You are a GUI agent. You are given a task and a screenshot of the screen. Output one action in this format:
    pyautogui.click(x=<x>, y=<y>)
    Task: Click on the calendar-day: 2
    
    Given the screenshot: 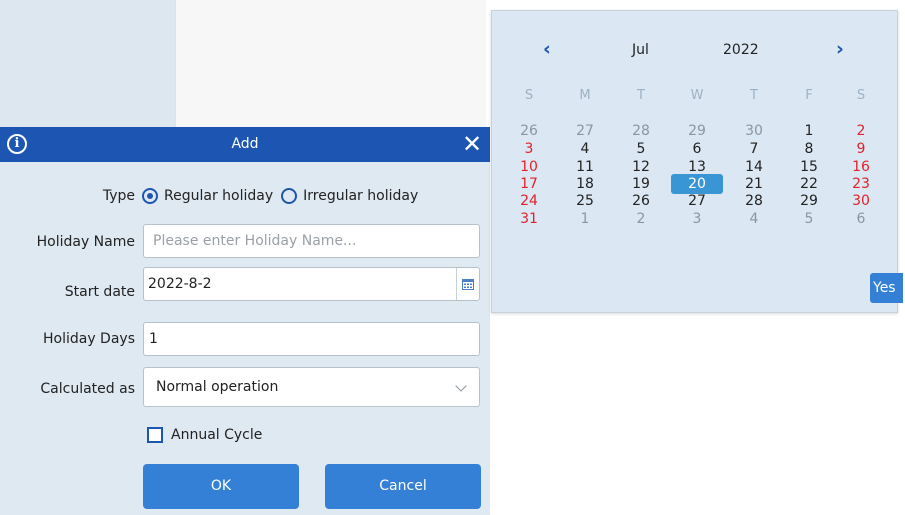 What is the action you would take?
    pyautogui.click(x=861, y=131)
    